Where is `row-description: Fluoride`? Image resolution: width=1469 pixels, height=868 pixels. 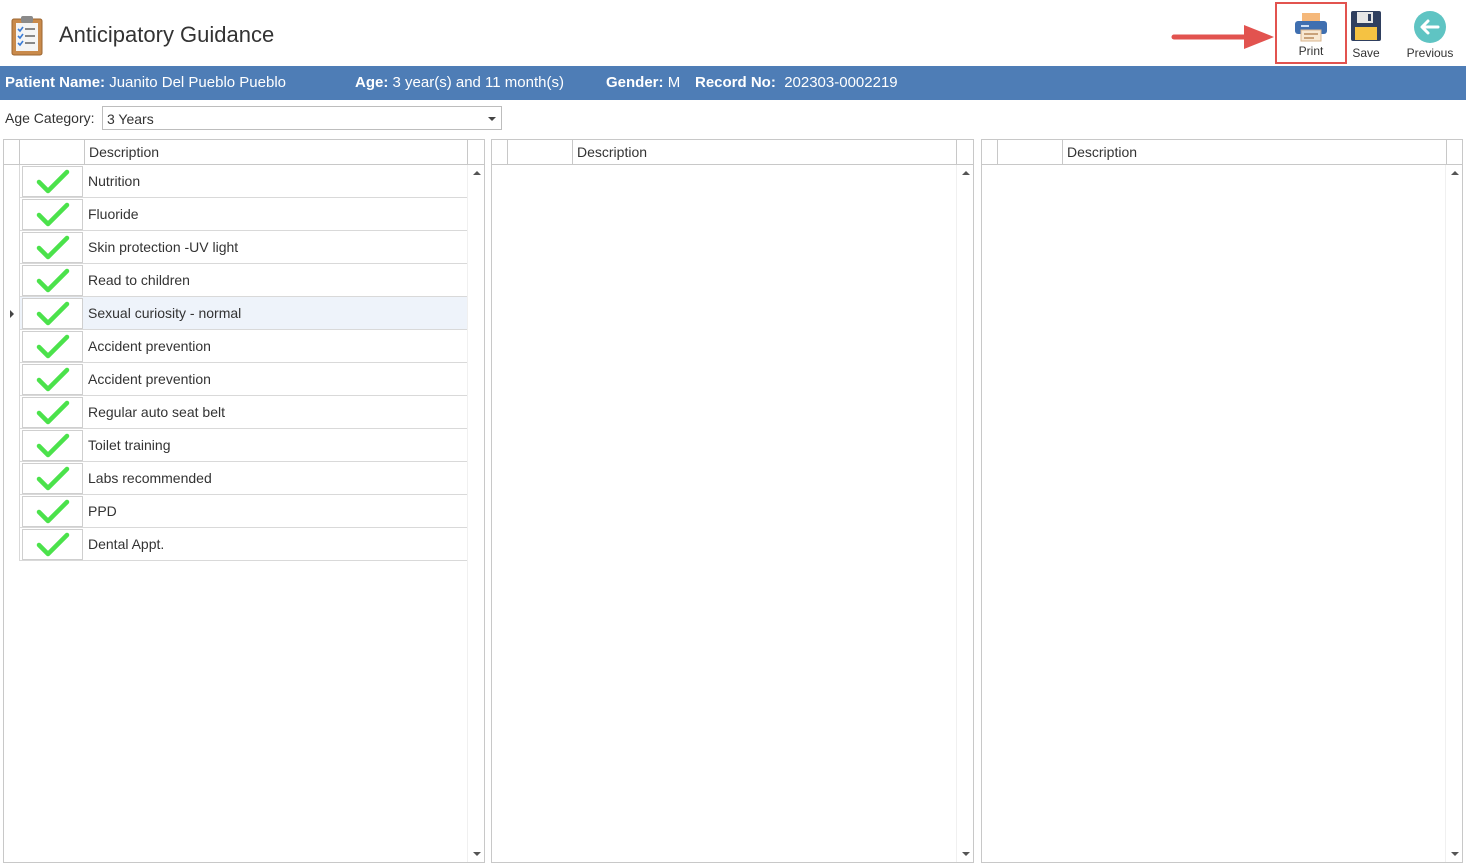
row-description: Fluoride is located at coordinates (113, 214).